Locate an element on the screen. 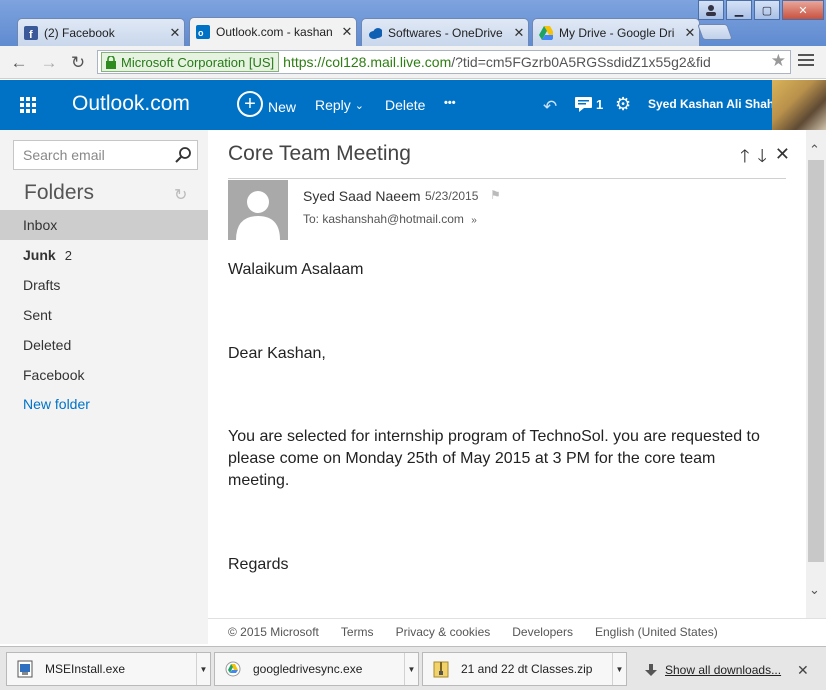 This screenshot has width=826, height=690. close-window-button: ✕ is located at coordinates (803, 10).